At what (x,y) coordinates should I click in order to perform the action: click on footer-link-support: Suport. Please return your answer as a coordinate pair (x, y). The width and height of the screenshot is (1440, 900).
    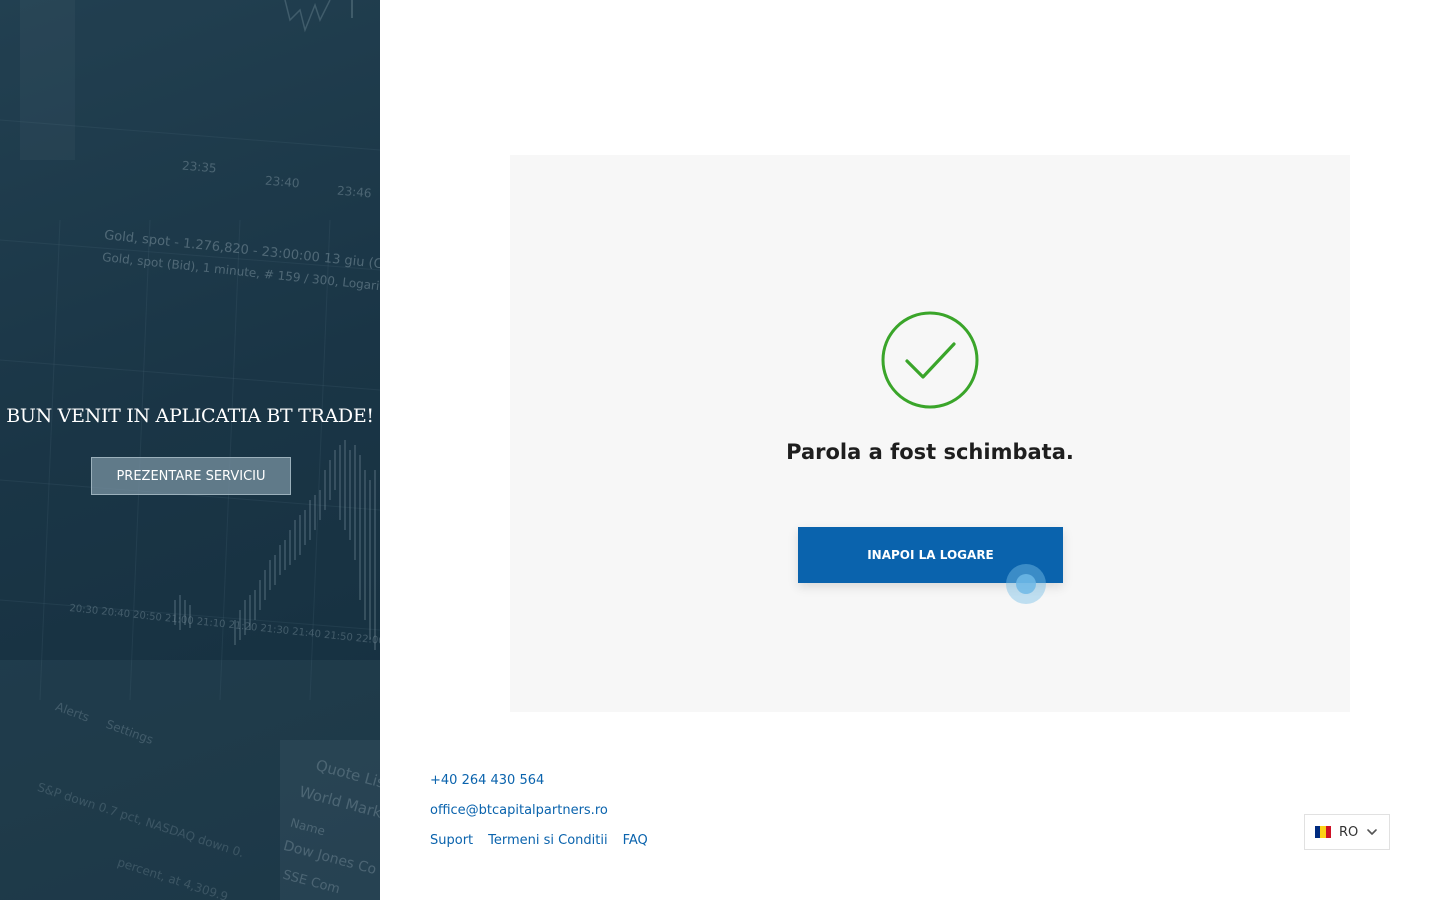
    Looking at the image, I should click on (451, 840).